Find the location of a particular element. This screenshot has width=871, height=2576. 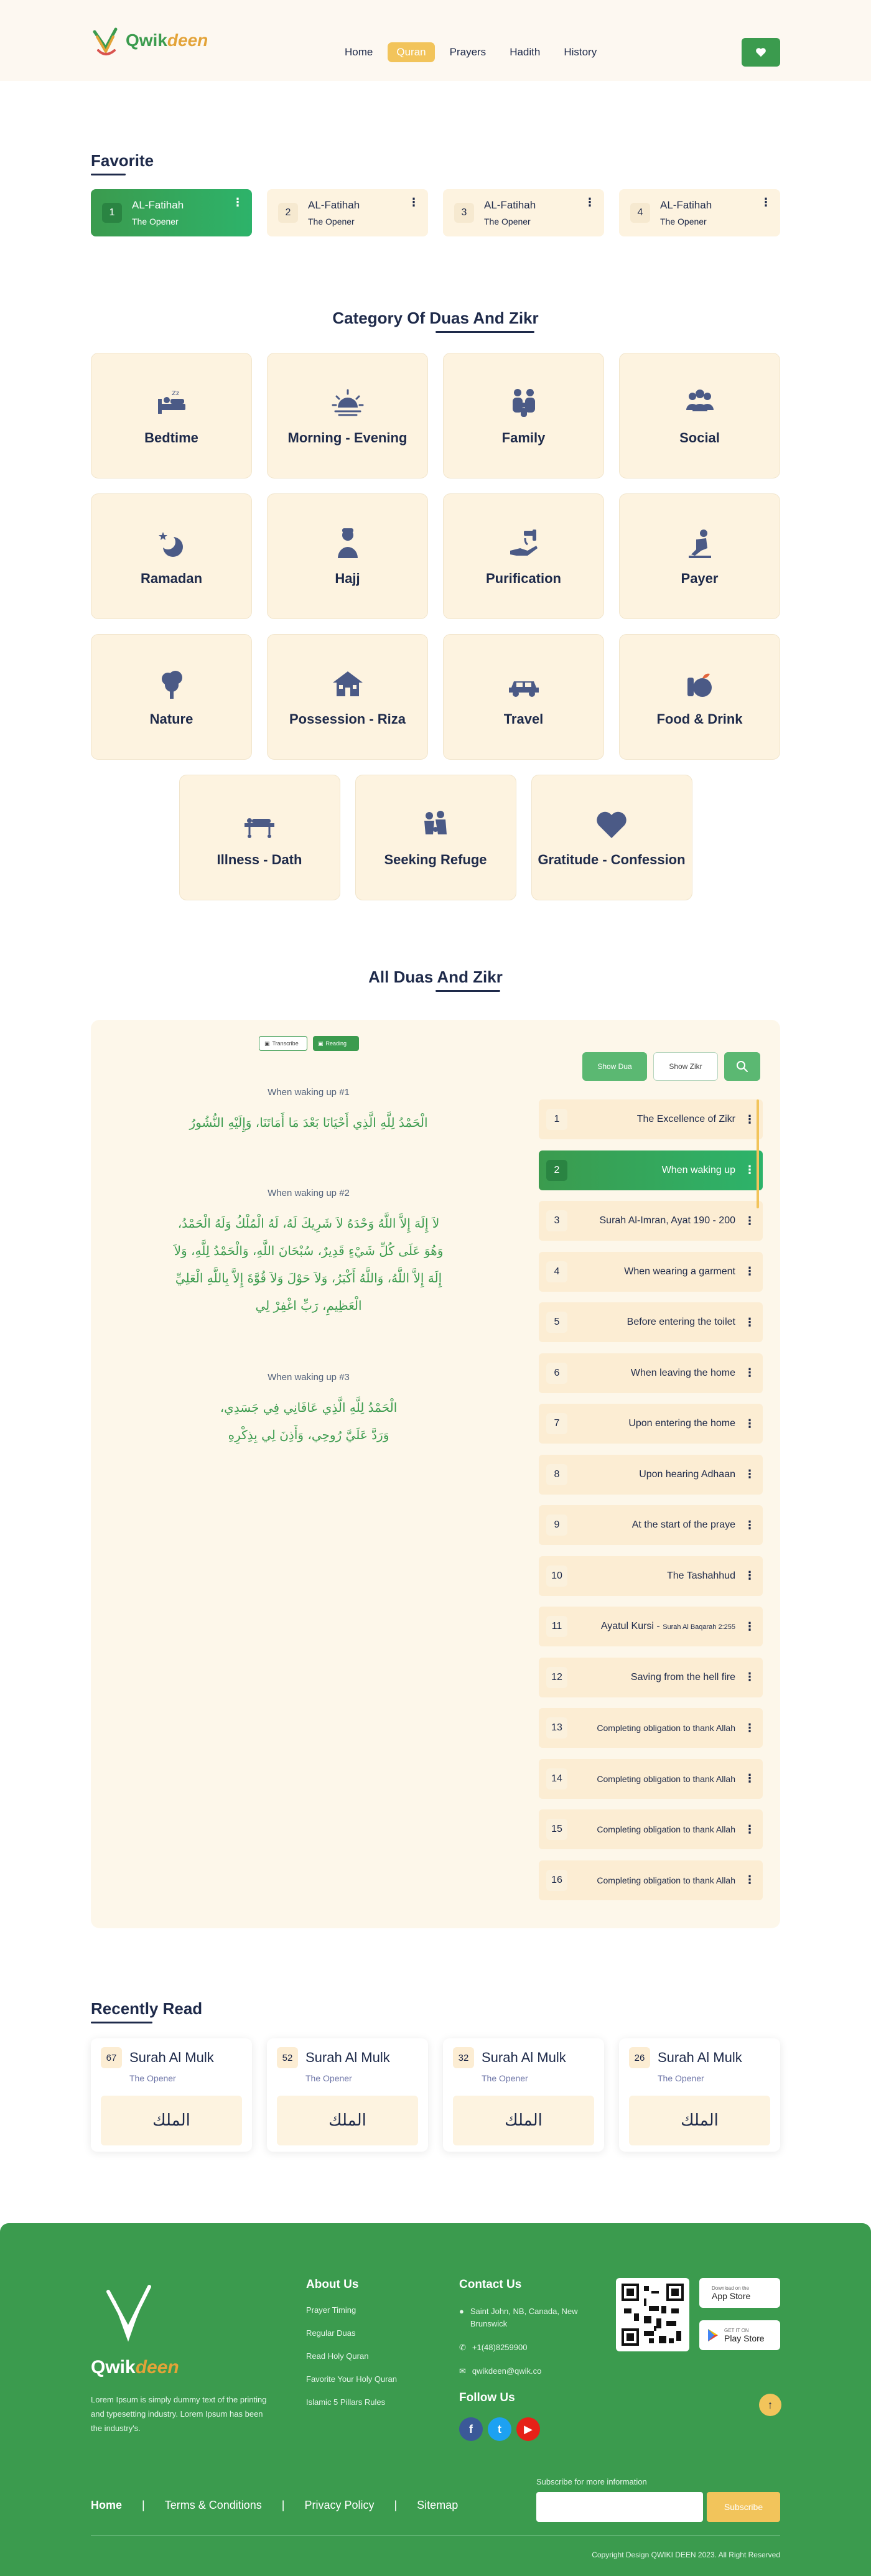

nav-history: History is located at coordinates (580, 52).